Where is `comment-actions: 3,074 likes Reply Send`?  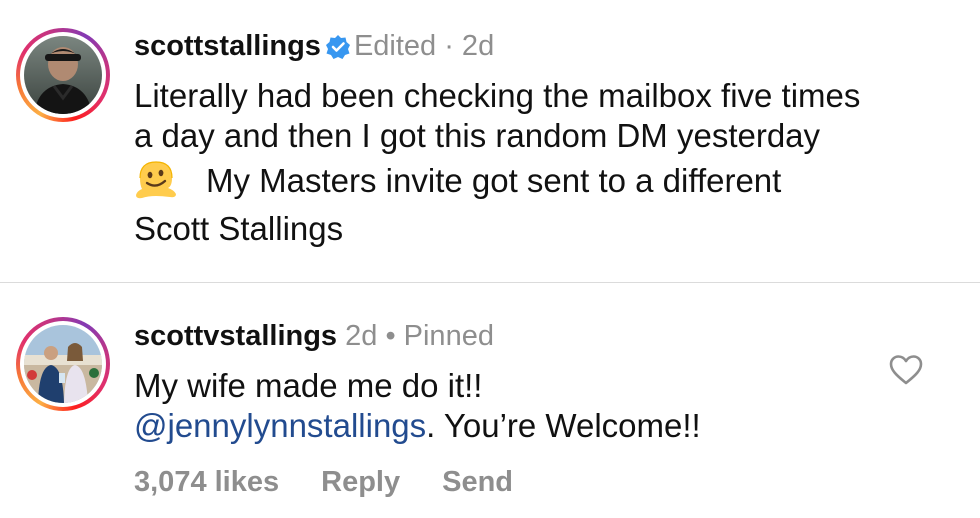
comment-actions: 3,074 likes Reply Send is located at coordinates (344, 482).